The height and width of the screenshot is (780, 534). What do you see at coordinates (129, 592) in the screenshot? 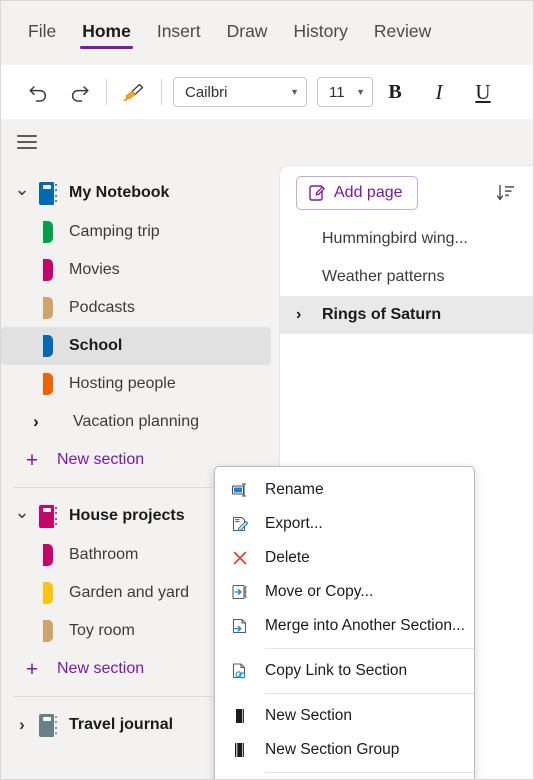
I see `section-name: Garden and yard` at bounding box center [129, 592].